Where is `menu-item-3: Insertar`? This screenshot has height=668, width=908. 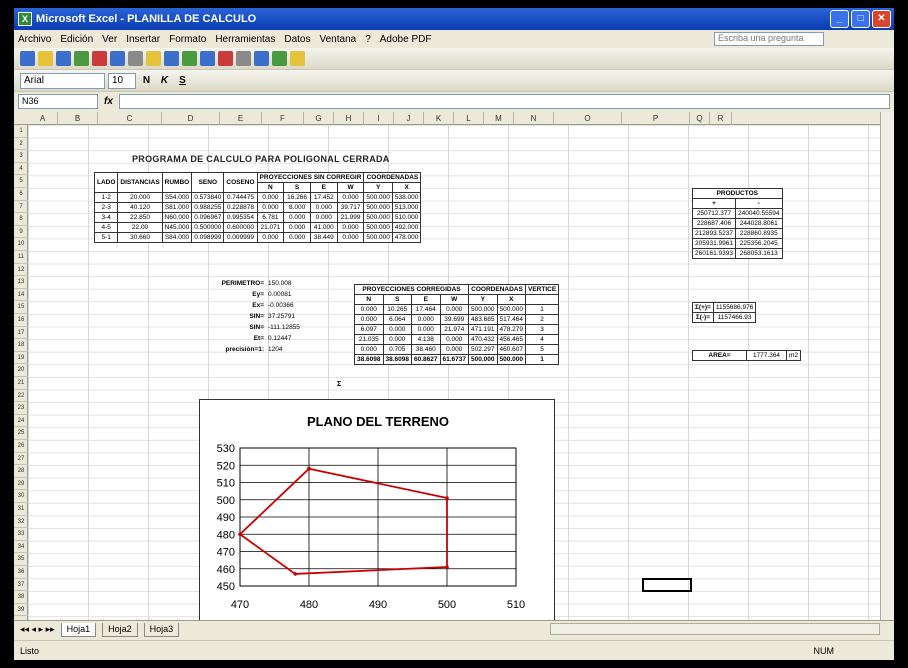
menu-item-3: Insertar is located at coordinates (143, 39).